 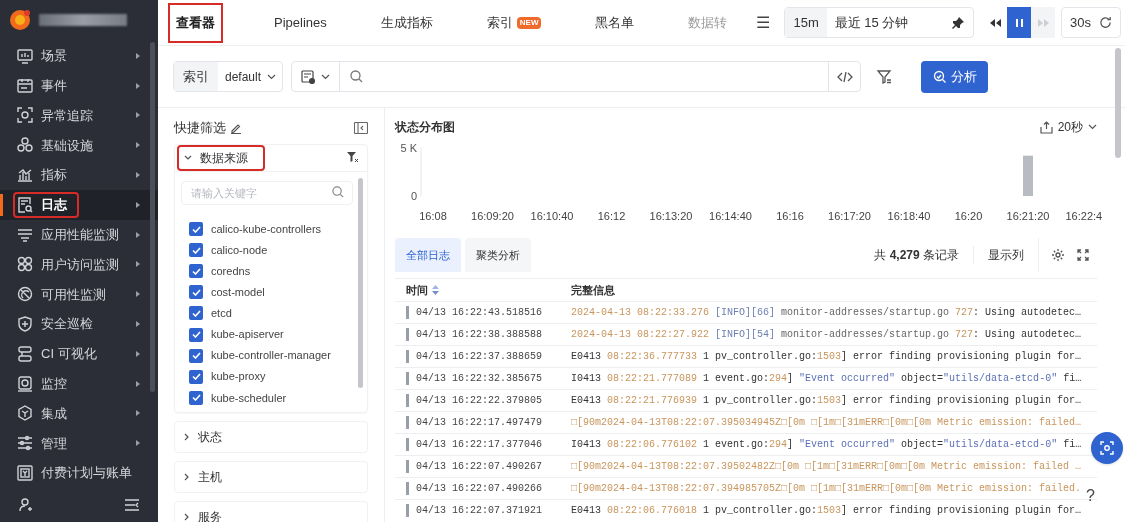 I want to click on sidebar-item: 事件, so click(x=79, y=85).